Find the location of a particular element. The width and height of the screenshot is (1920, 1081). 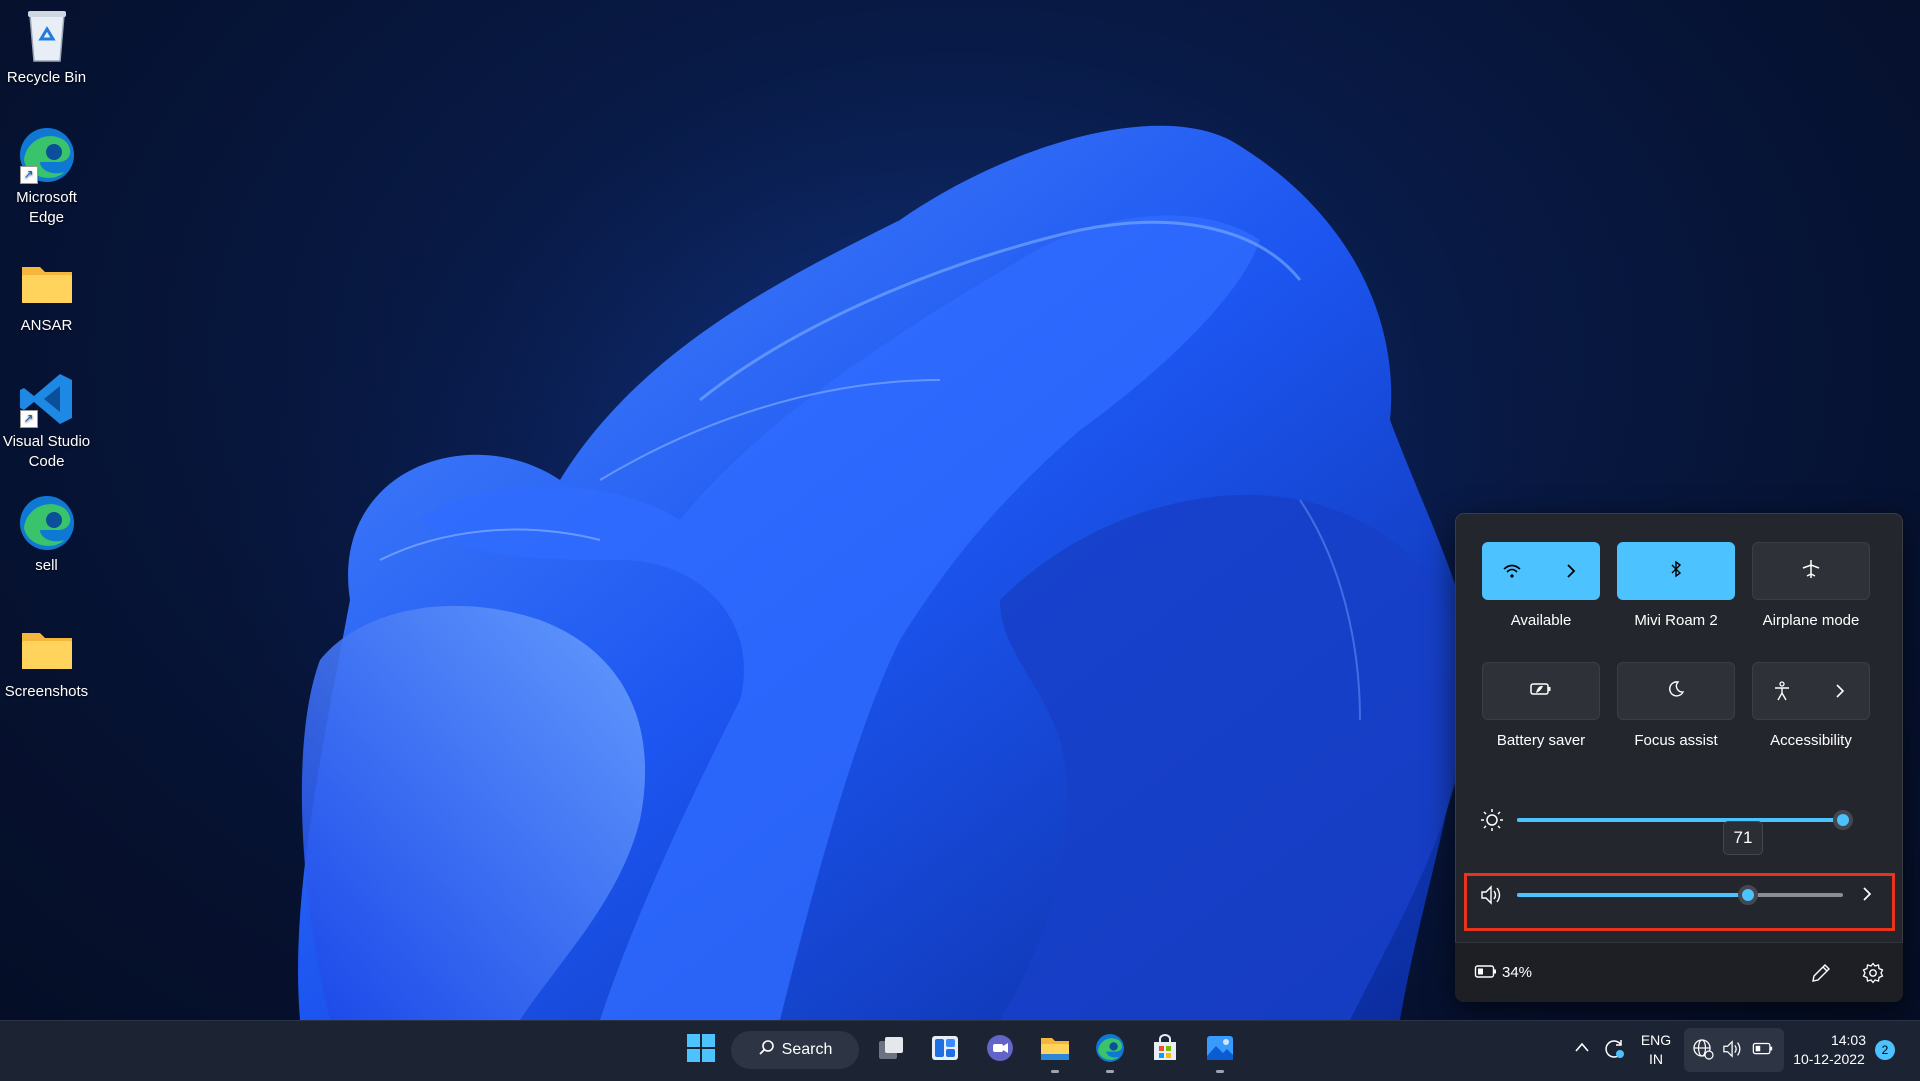

desktop-icon-label: Microsoft Edge is located at coordinates (46, 207).